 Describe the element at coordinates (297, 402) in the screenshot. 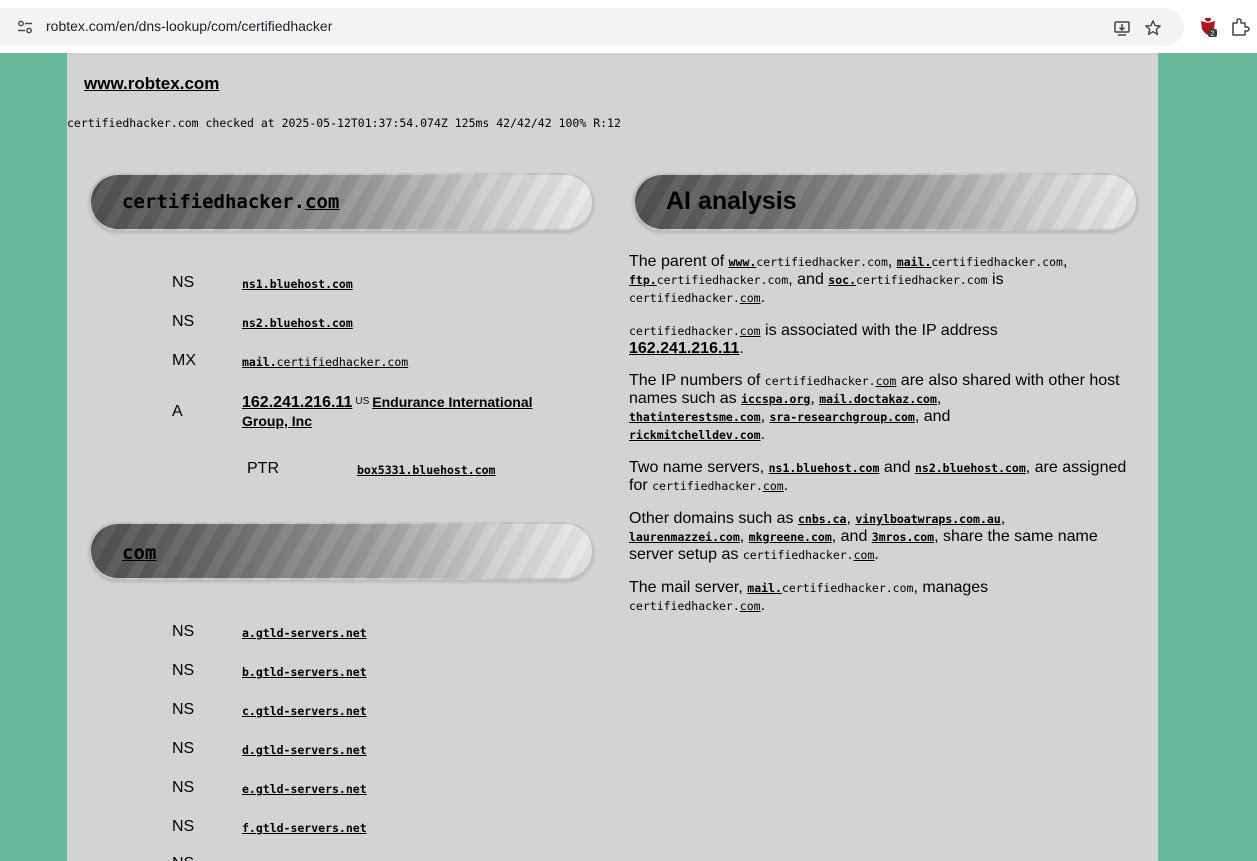

I see `a-record-ip-link: 162.241.216.11` at that location.